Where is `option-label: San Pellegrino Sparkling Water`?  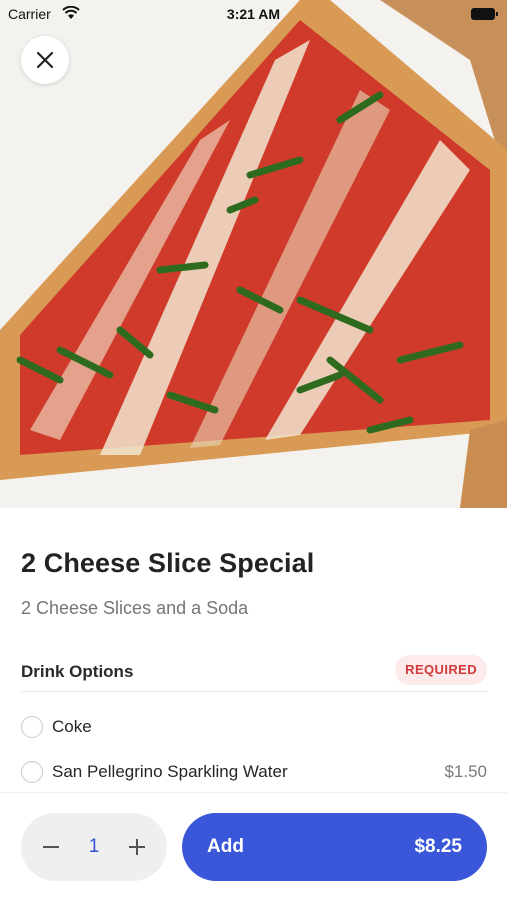 option-label: San Pellegrino Sparkling Water is located at coordinates (170, 771).